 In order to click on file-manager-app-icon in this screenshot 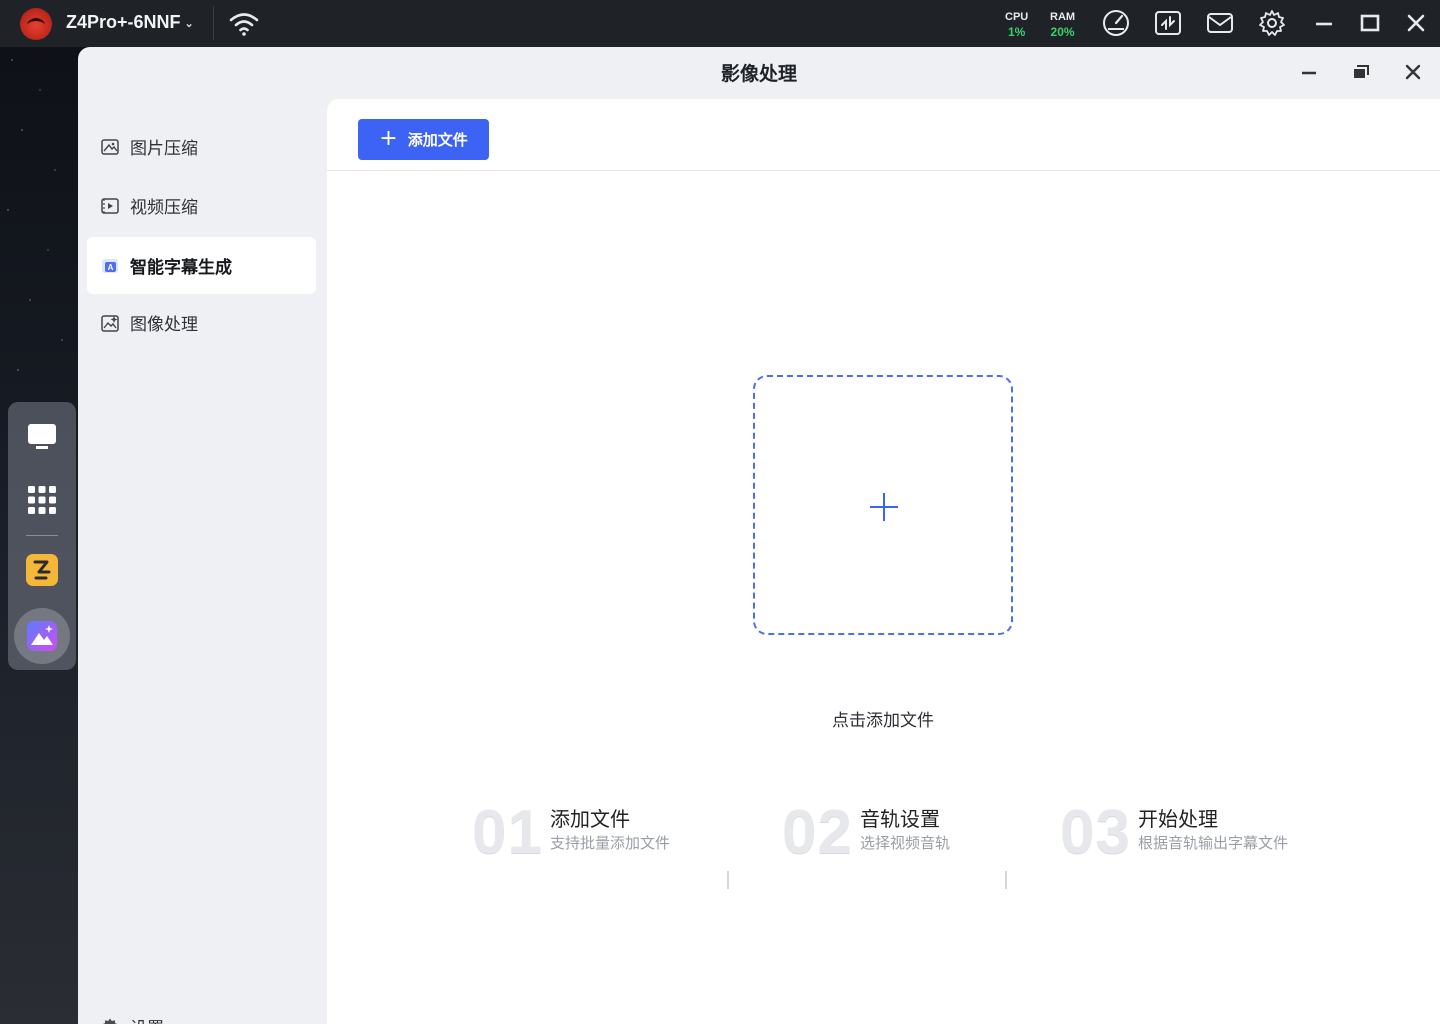, I will do `click(42, 570)`.